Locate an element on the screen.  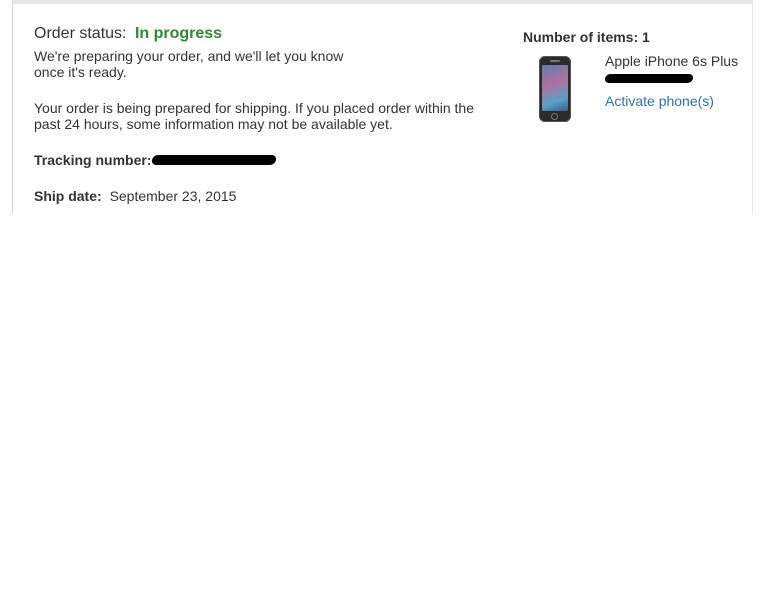
tracking-number-label: Tracking number: is located at coordinates (93, 160).